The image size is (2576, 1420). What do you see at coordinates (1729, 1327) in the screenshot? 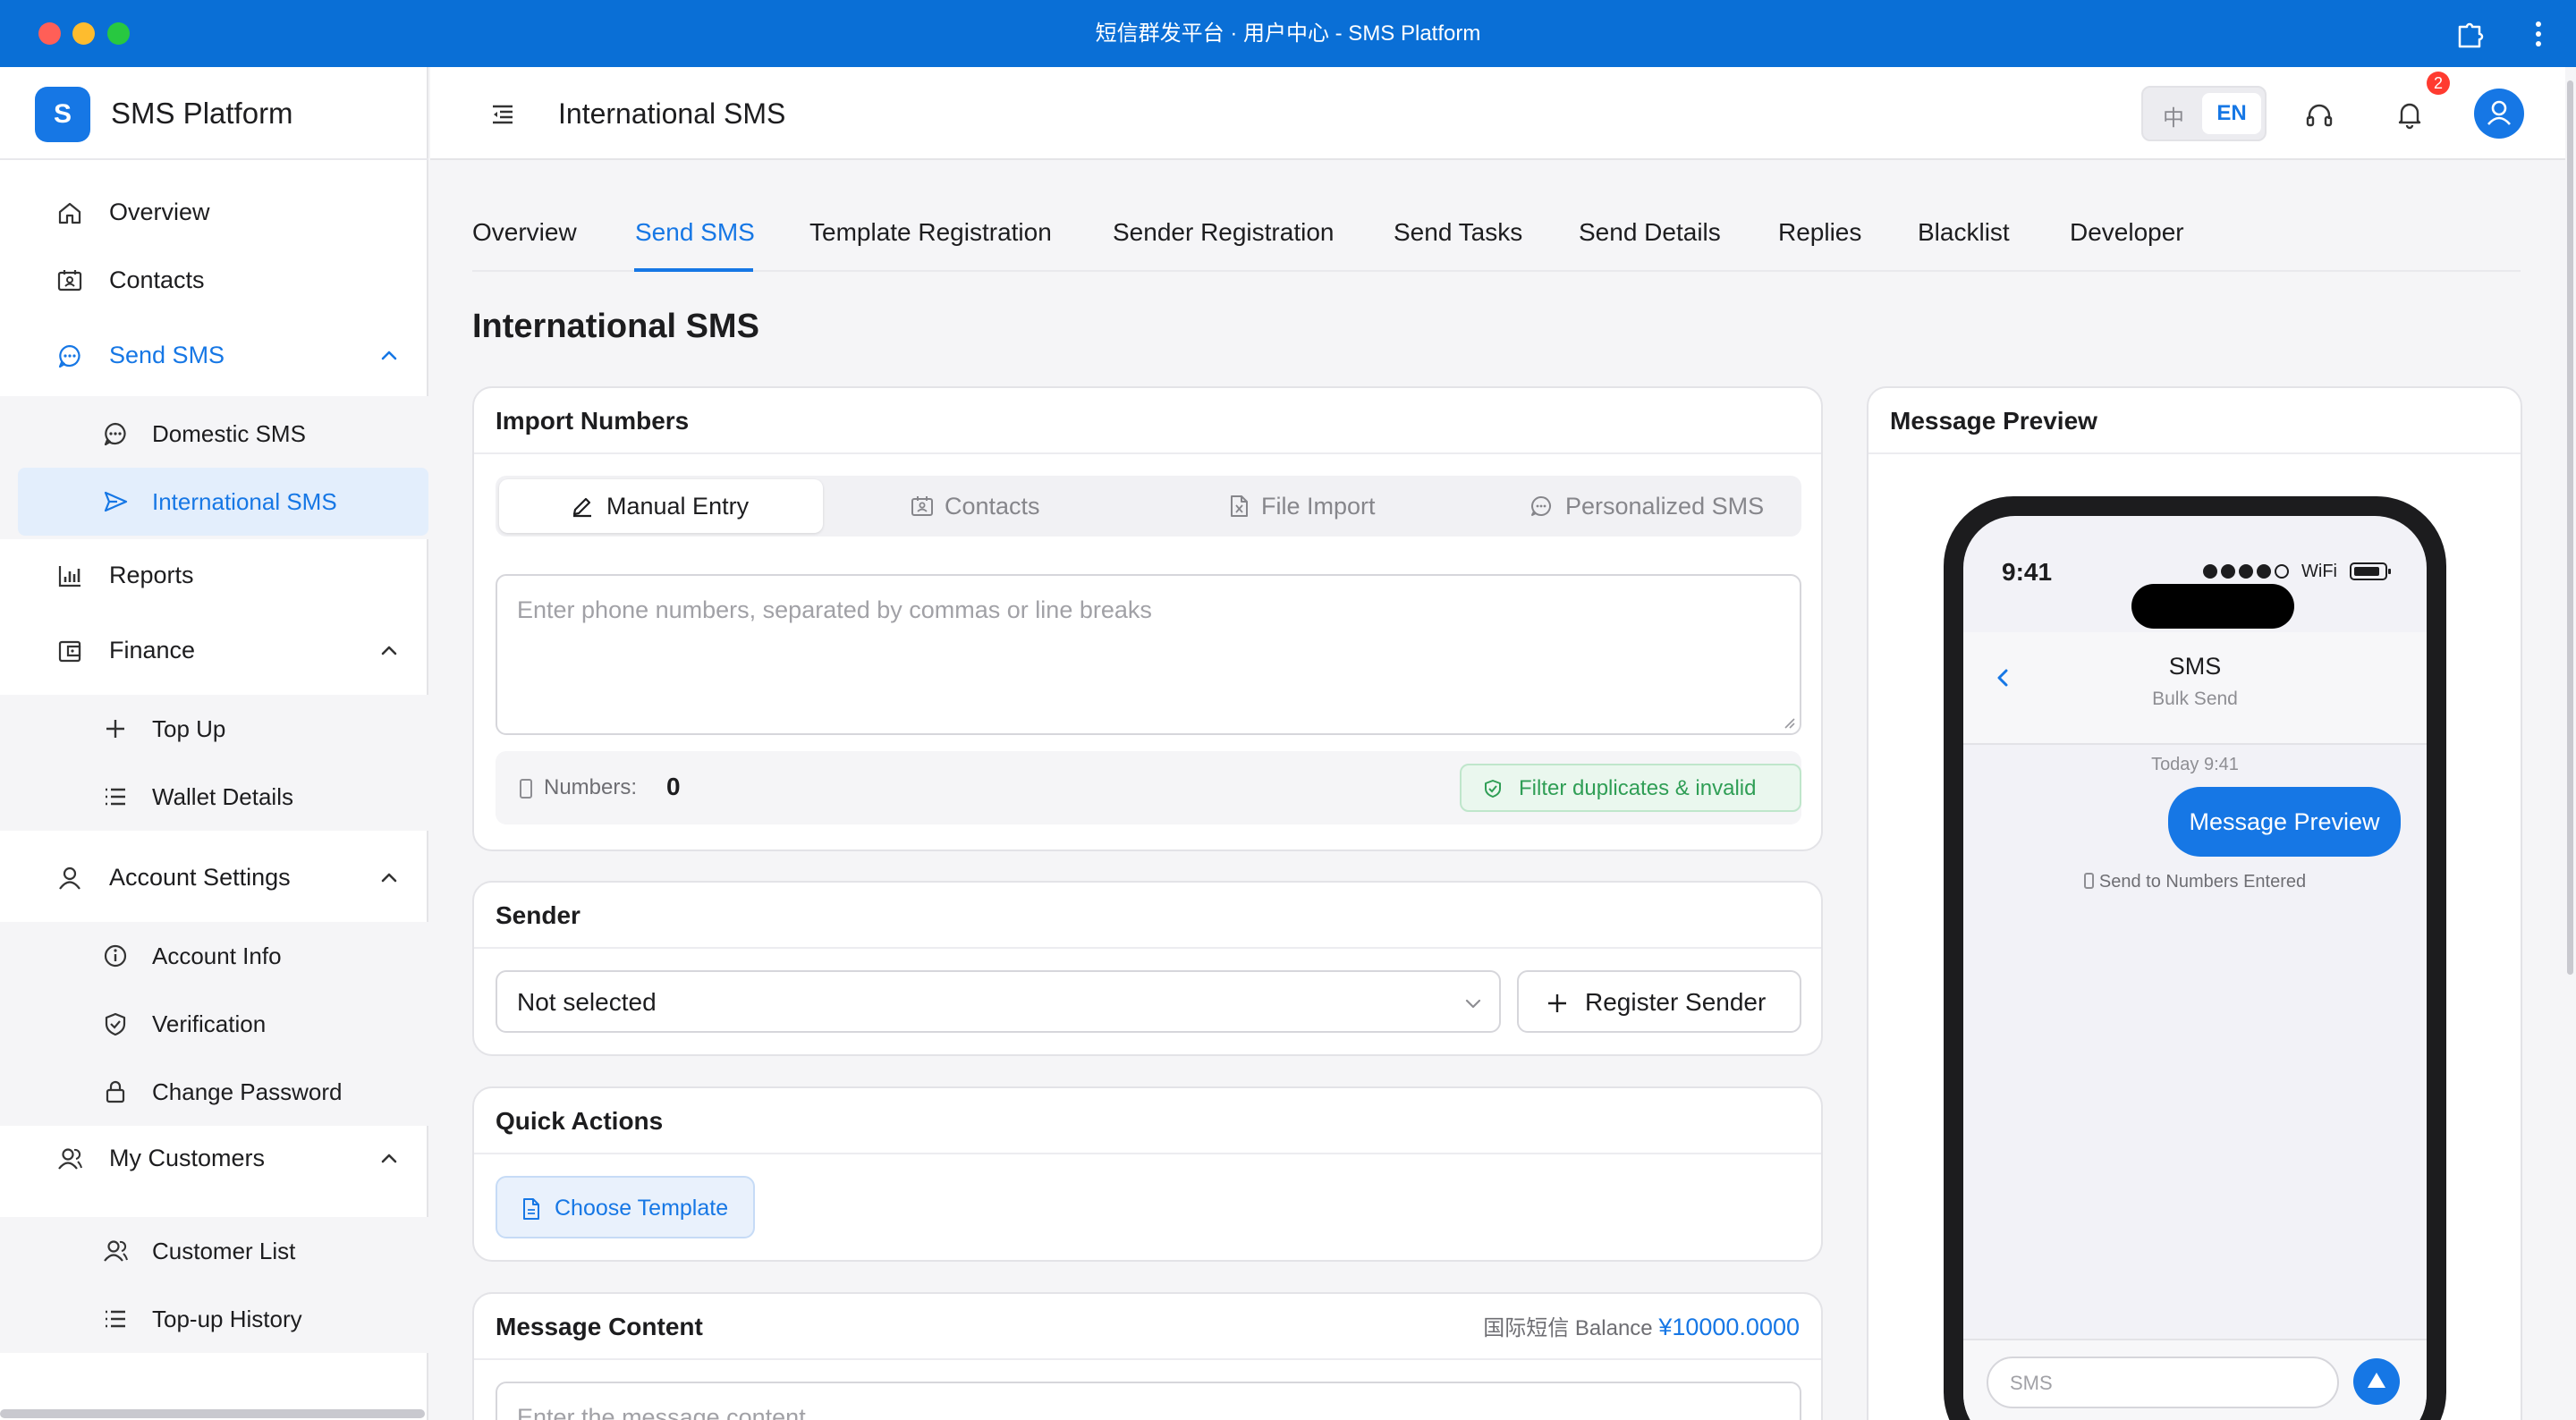
I see `balance-value: ¥10000.0000` at bounding box center [1729, 1327].